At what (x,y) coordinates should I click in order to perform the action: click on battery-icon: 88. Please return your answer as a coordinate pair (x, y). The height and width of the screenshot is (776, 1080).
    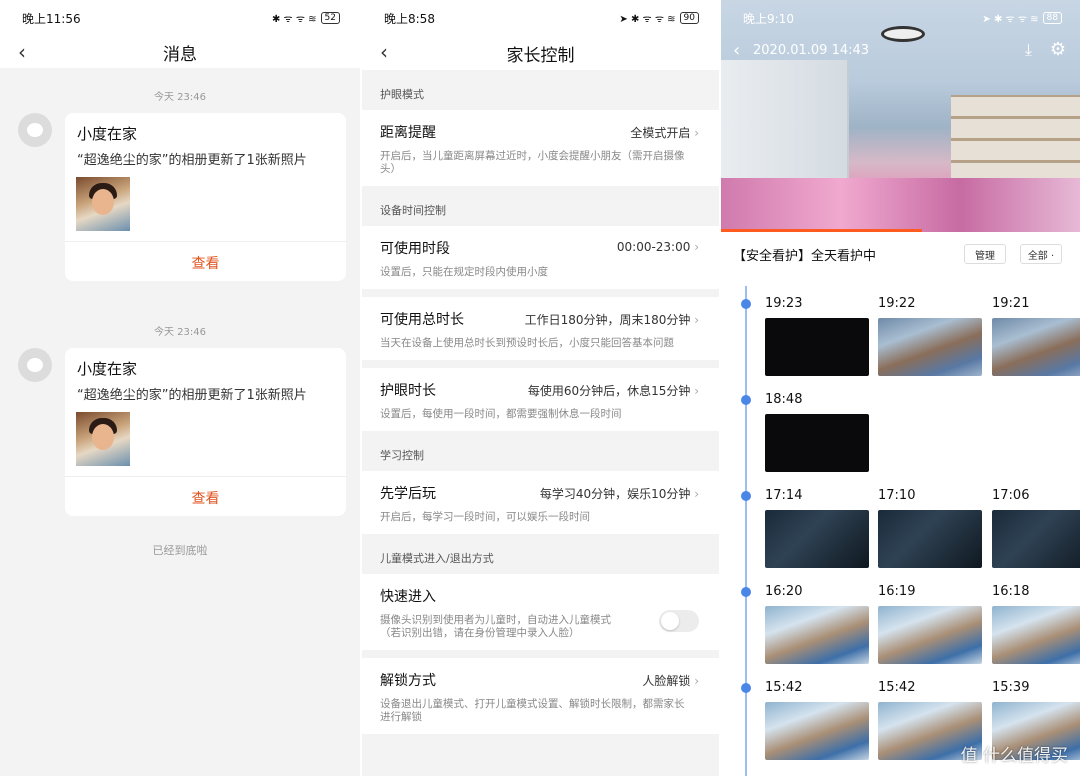
    Looking at the image, I should click on (1052, 18).